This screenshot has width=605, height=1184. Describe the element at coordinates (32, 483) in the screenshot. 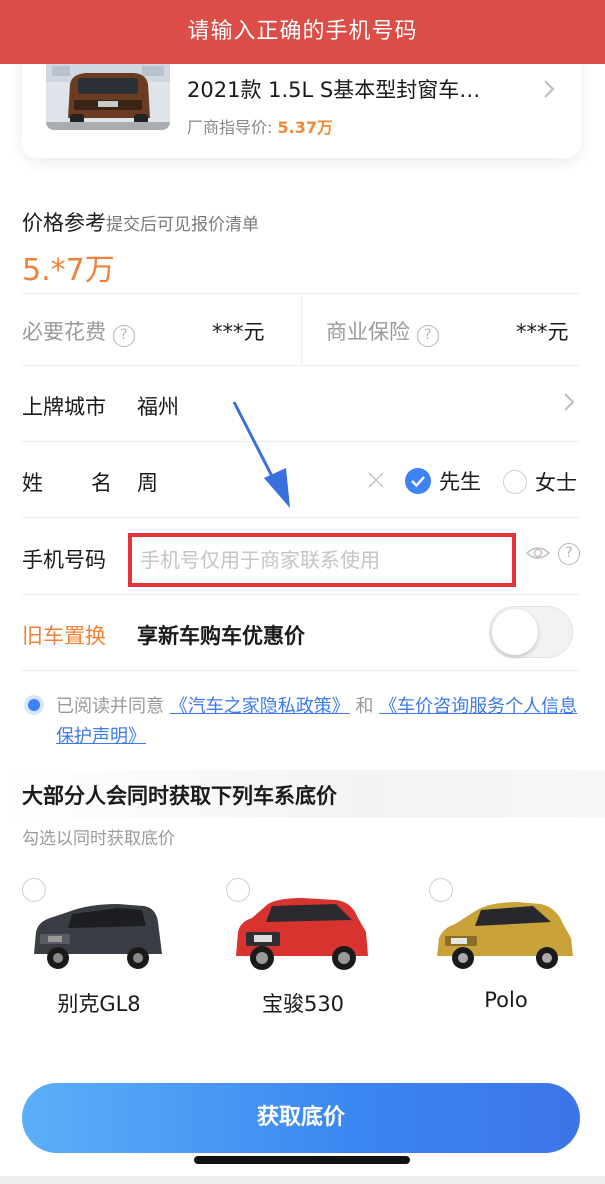

I see `name-label-part1: 姓` at that location.